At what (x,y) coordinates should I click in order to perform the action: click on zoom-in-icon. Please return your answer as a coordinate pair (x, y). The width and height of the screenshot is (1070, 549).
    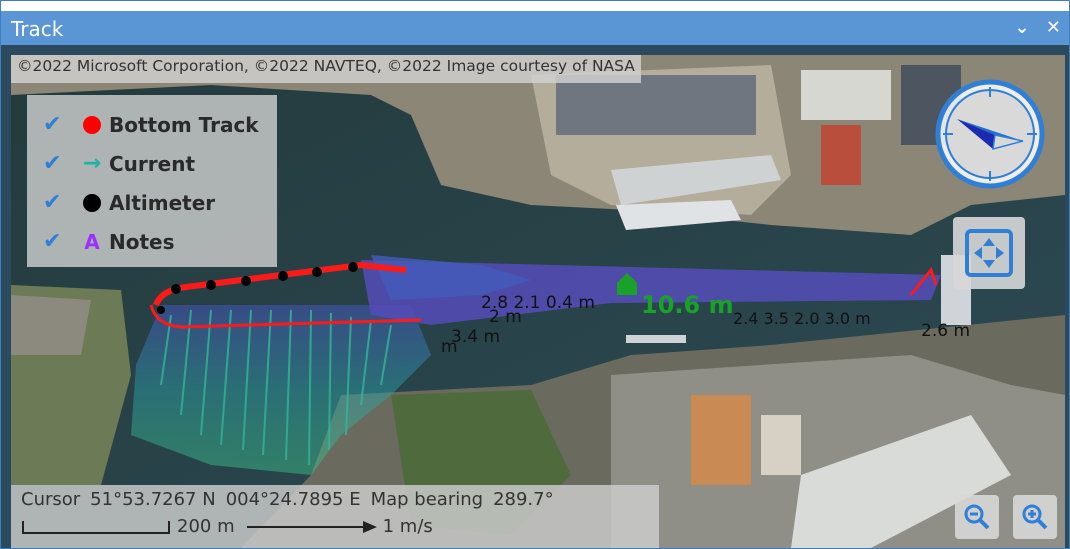
    Looking at the image, I should click on (1035, 517).